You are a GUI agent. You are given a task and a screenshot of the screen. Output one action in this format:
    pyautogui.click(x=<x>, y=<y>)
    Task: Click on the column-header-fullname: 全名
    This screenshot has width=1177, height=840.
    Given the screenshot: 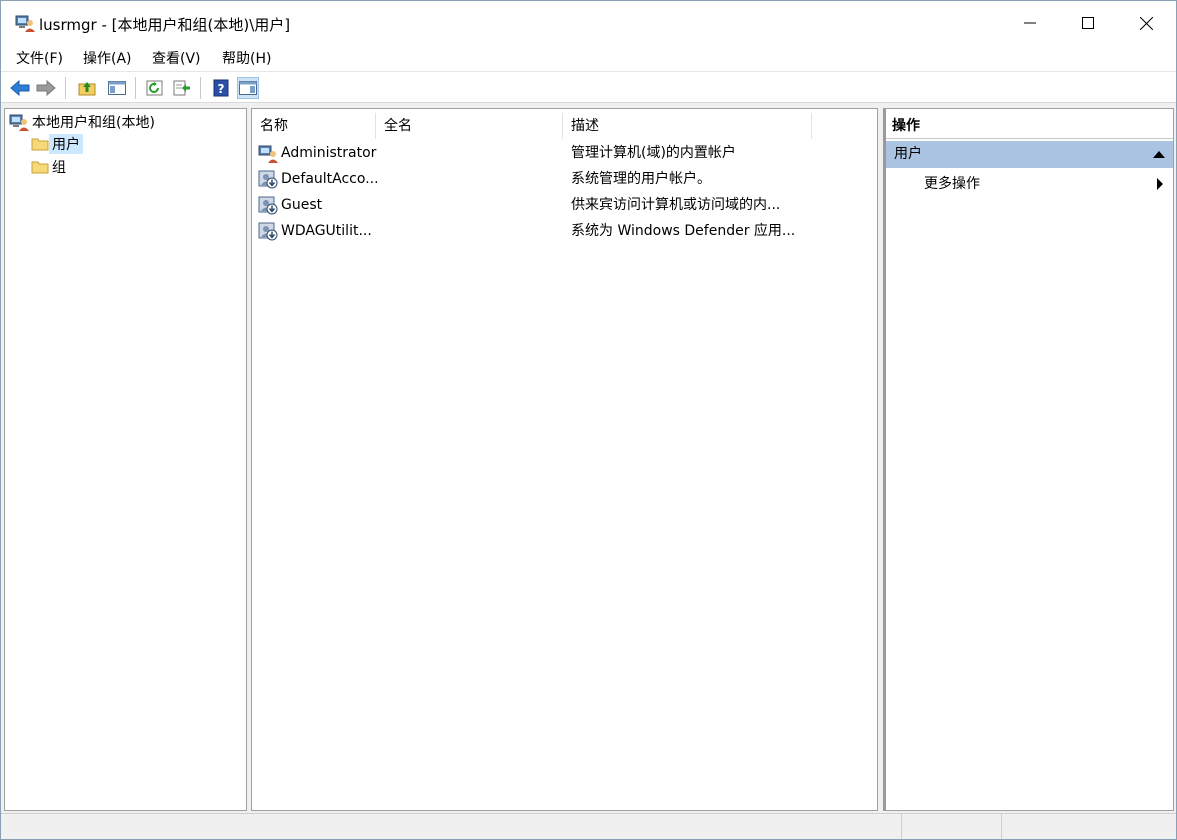 What is the action you would take?
    pyautogui.click(x=469, y=126)
    